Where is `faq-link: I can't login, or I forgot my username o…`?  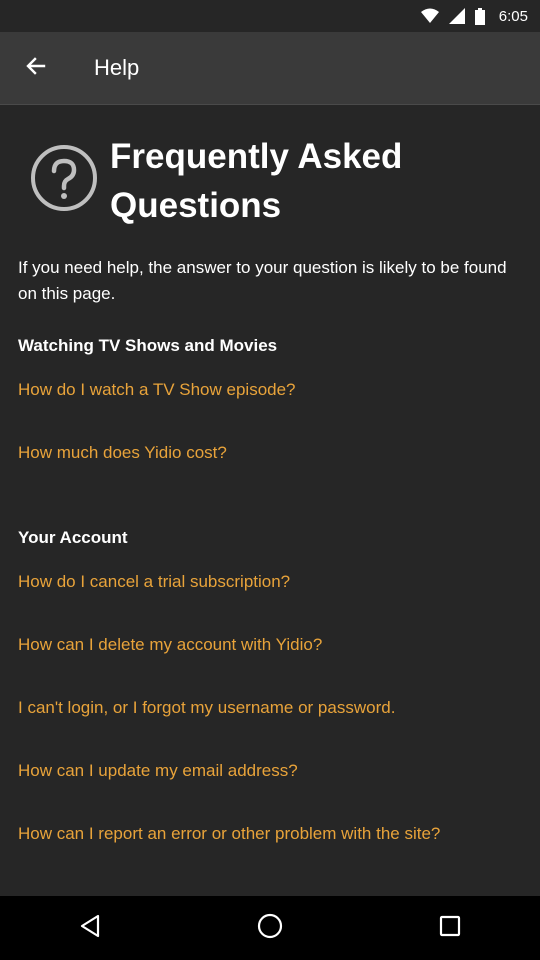 faq-link: I can't login, or I forgot my username o… is located at coordinates (268, 708).